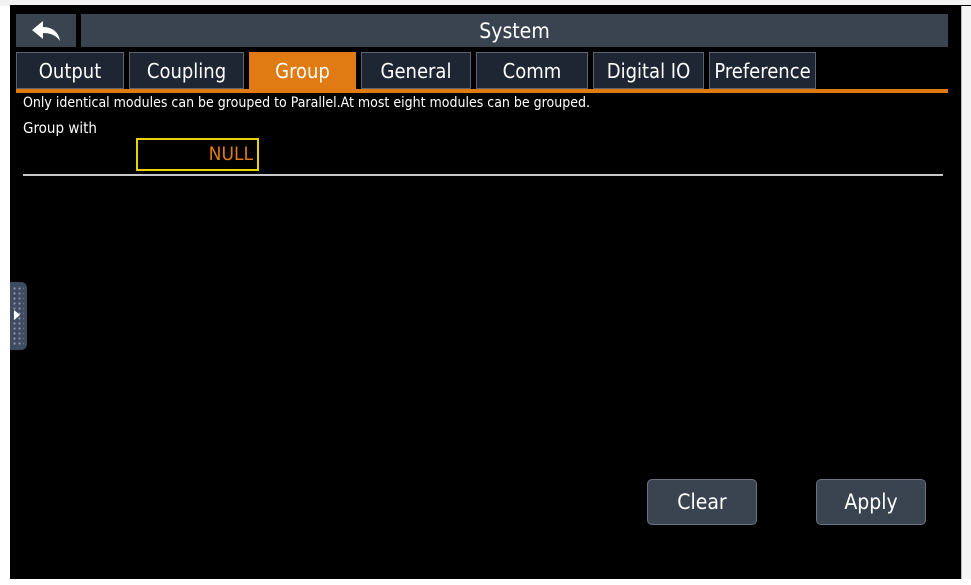 This screenshot has width=971, height=585. I want to click on tab-label: General, so click(416, 70).